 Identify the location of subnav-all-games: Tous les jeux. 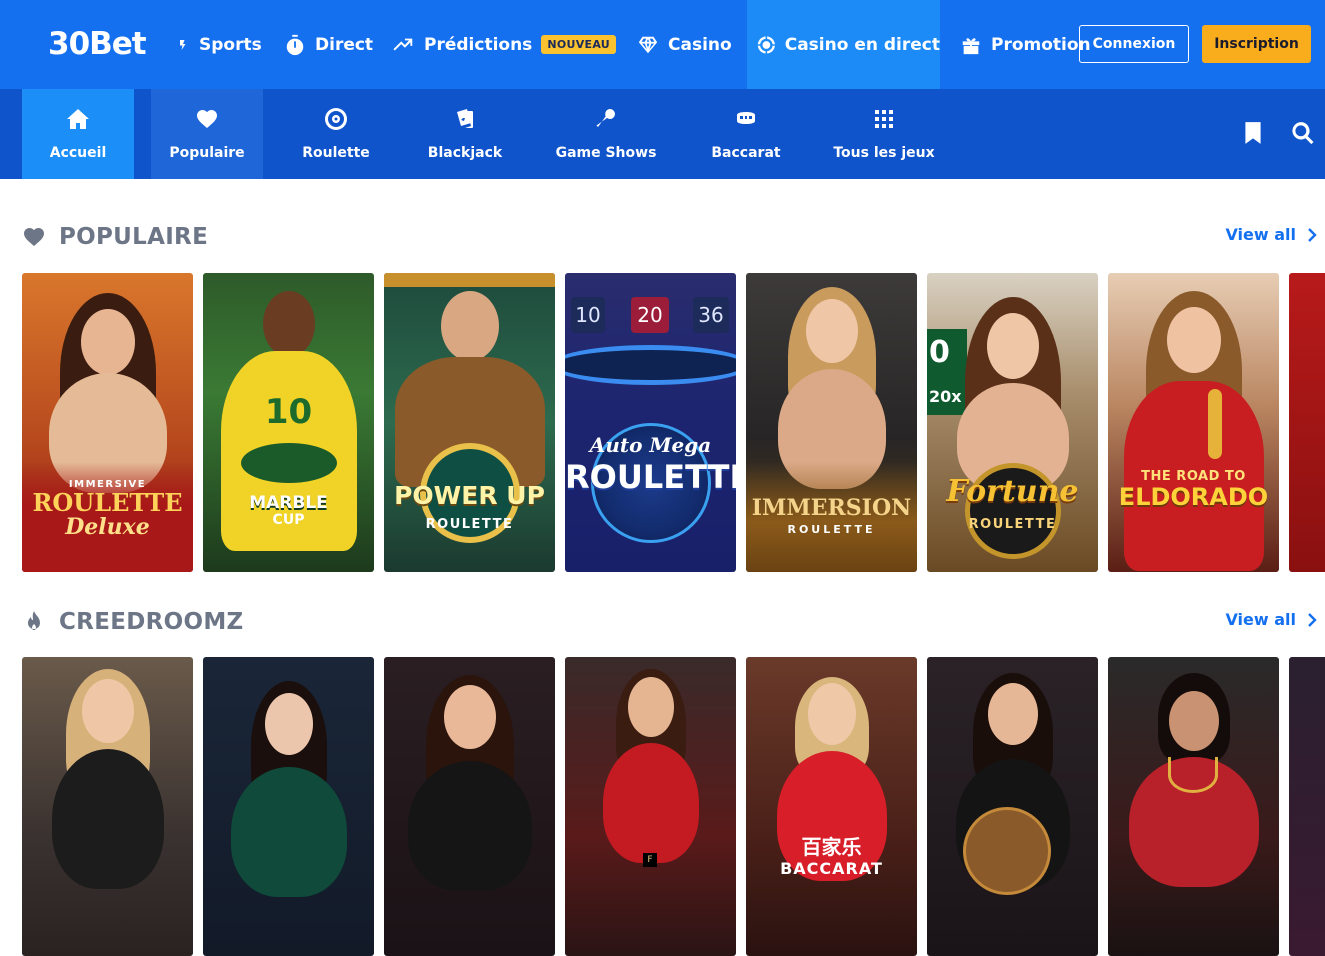
(884, 134).